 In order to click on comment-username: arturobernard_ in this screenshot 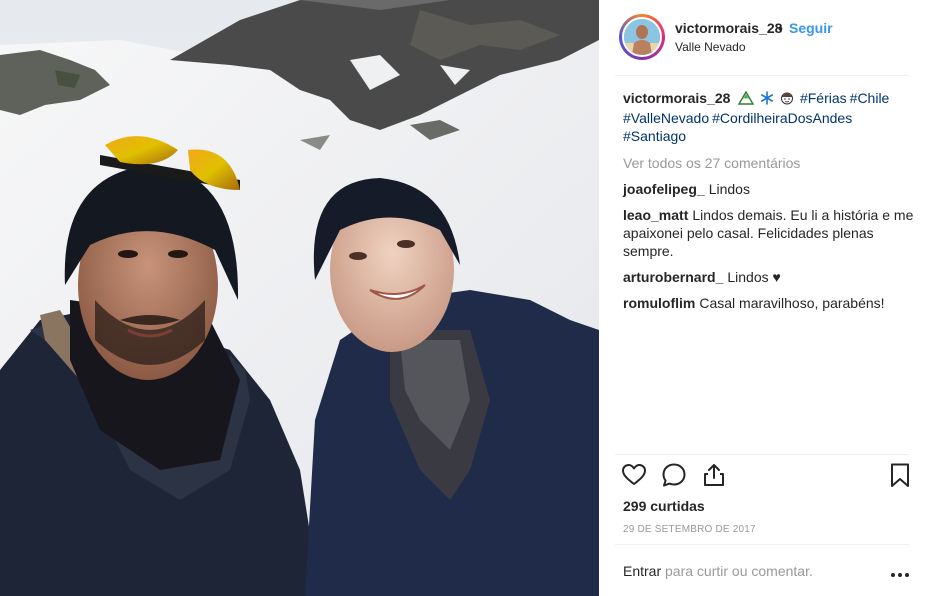, I will do `click(673, 277)`.